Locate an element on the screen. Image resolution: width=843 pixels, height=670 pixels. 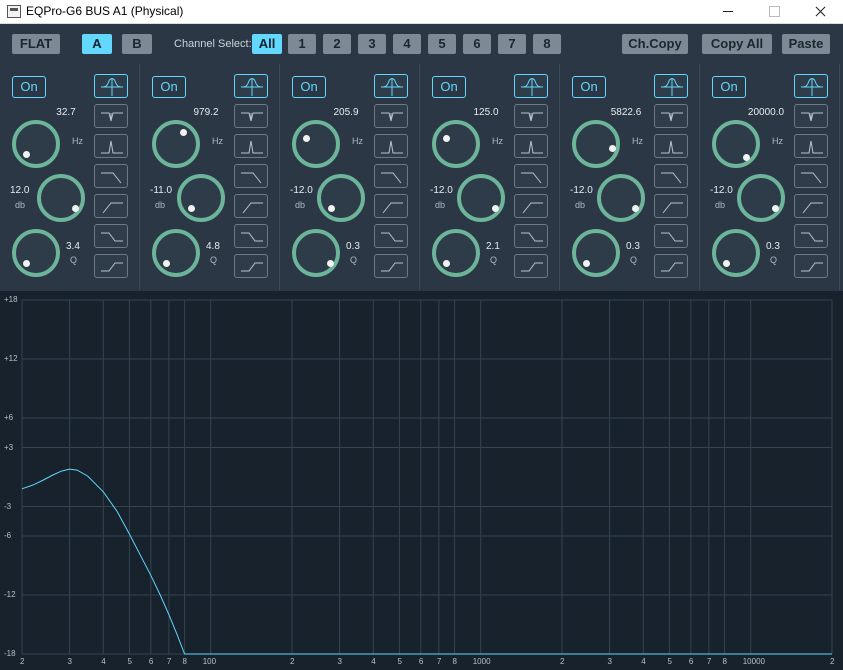
y-tick-label: +18 is located at coordinates (11, 299).